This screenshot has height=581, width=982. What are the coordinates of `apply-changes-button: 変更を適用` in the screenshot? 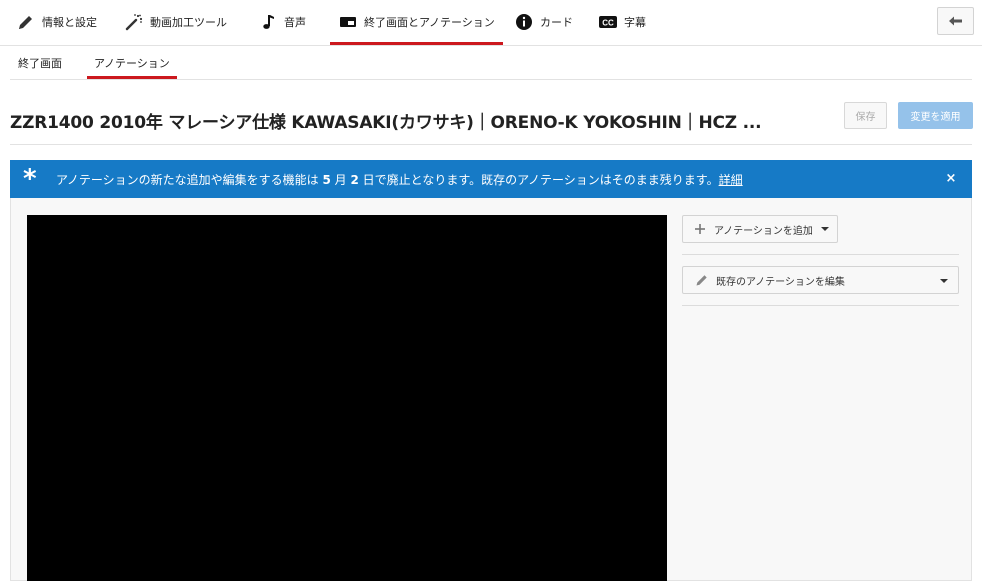 It's located at (935, 115).